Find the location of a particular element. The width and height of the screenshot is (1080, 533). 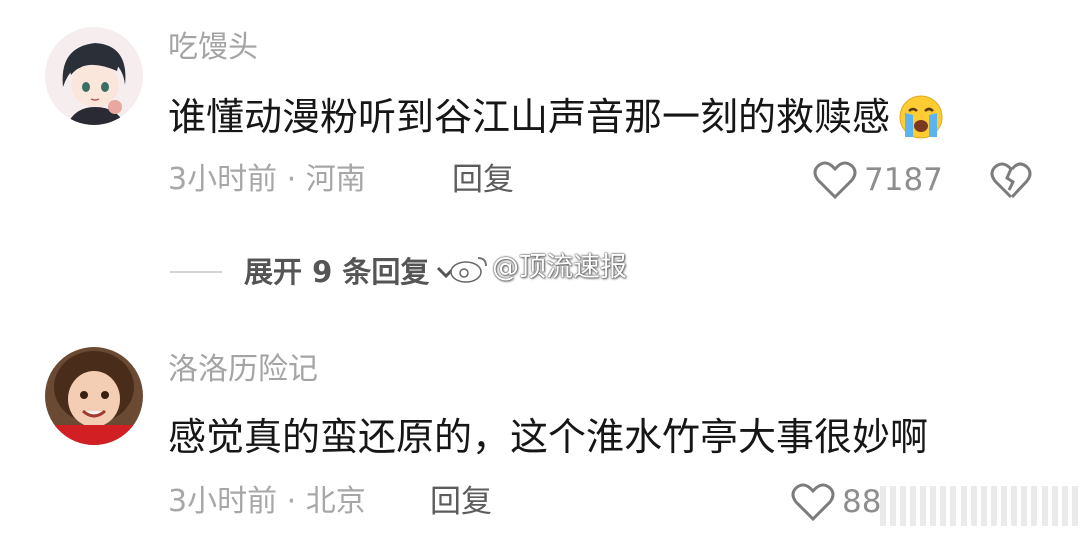

watermark: @顶流速报 is located at coordinates (537, 268).